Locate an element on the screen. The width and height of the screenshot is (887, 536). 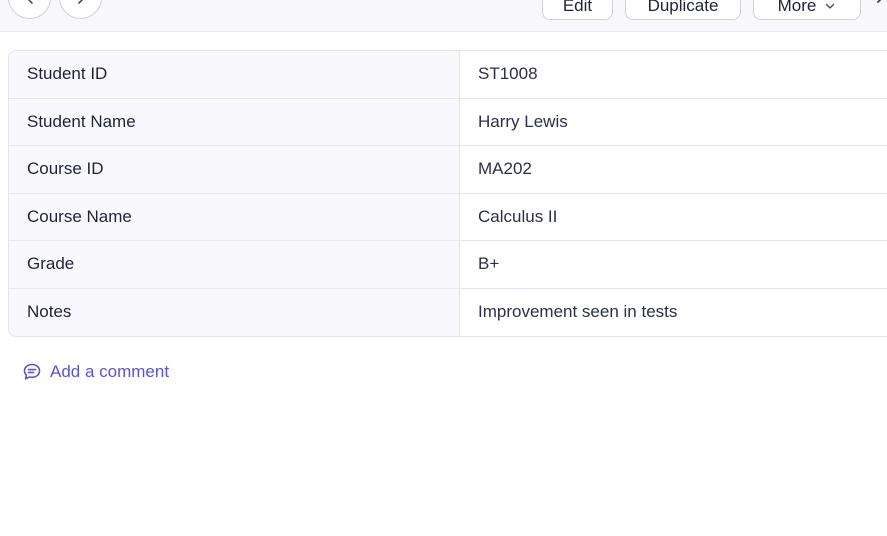
field-value: MA202 is located at coordinates (673, 169).